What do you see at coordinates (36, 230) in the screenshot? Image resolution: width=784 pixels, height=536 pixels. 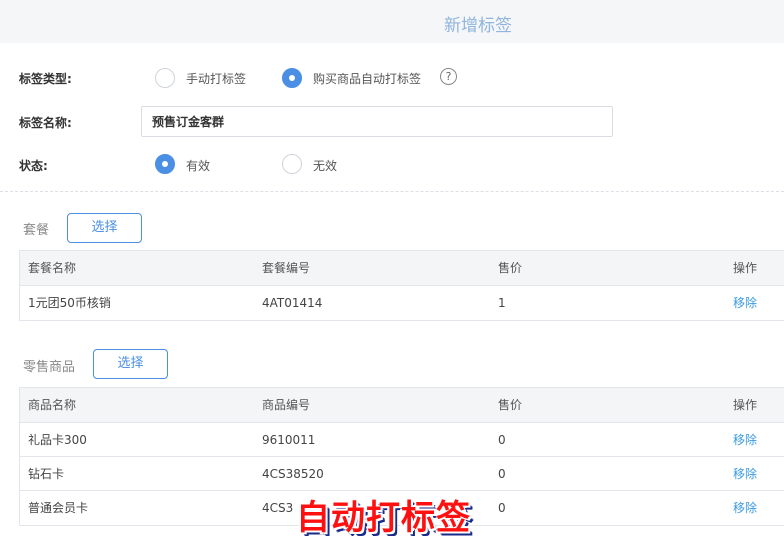 I see `package-section-title: 套餐` at bounding box center [36, 230].